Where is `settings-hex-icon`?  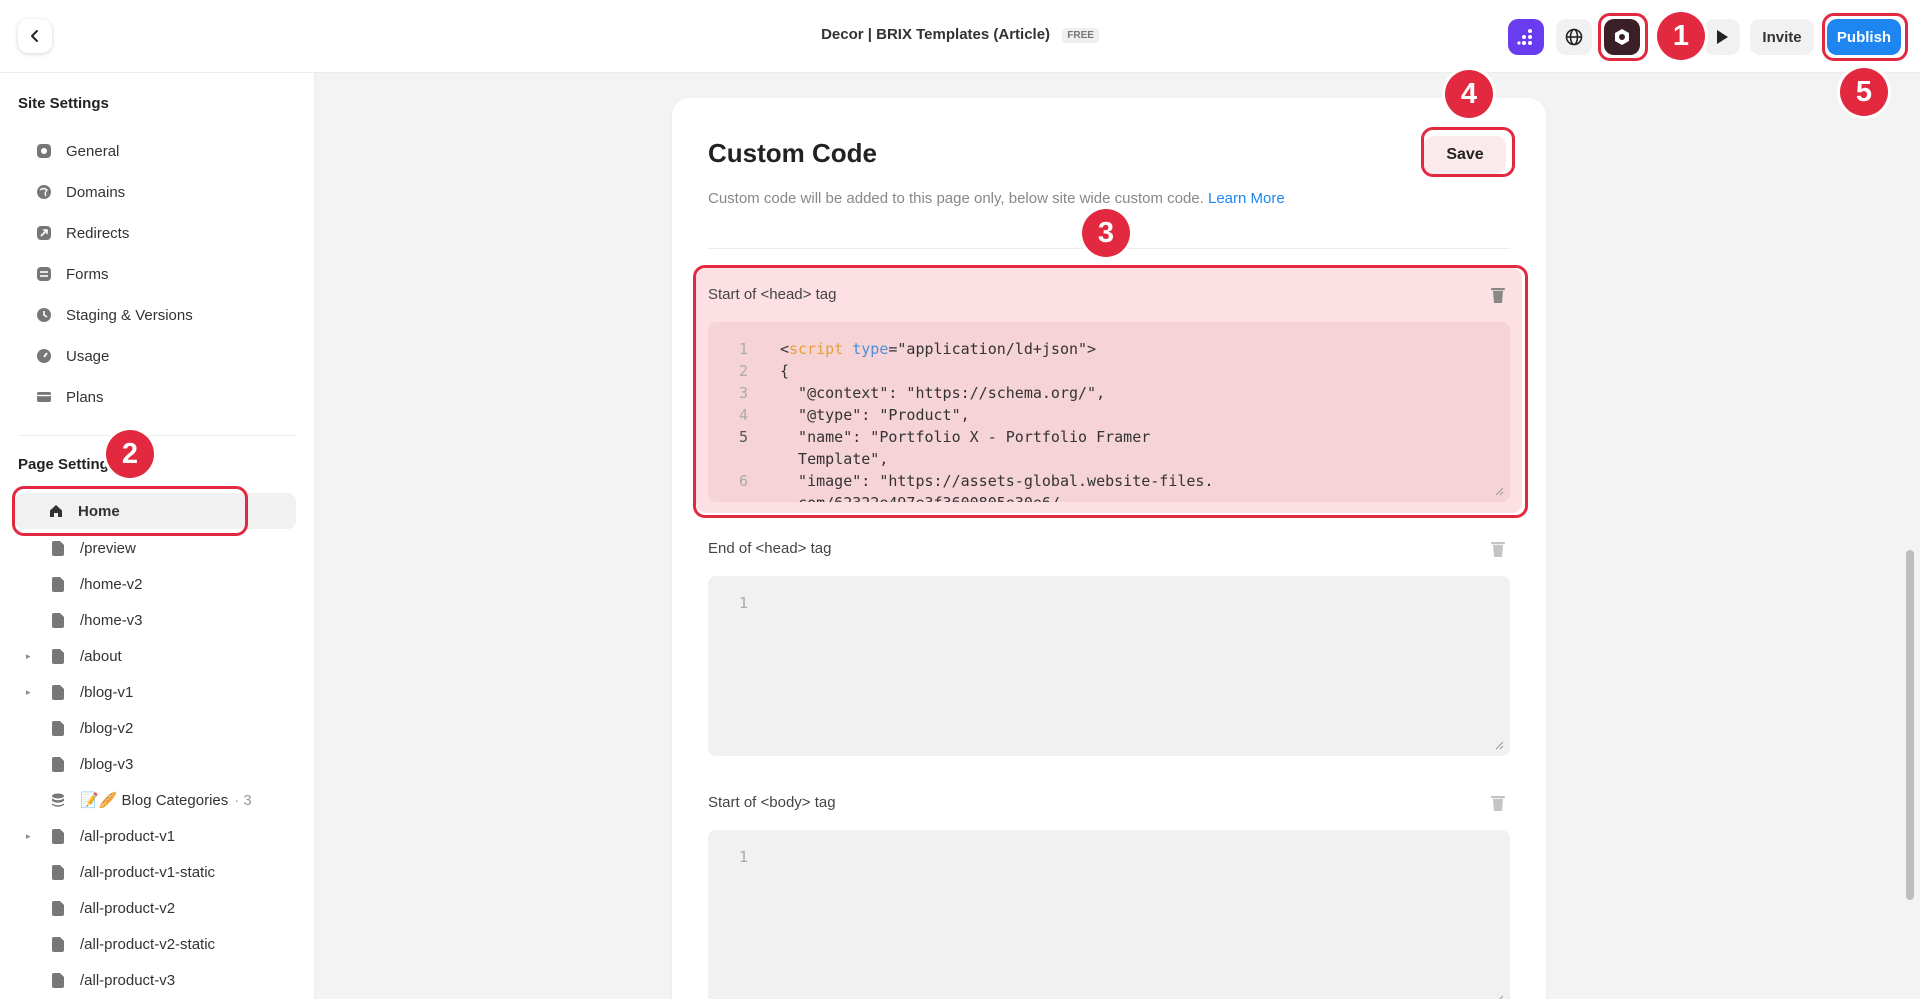
settings-hex-icon is located at coordinates (1622, 37).